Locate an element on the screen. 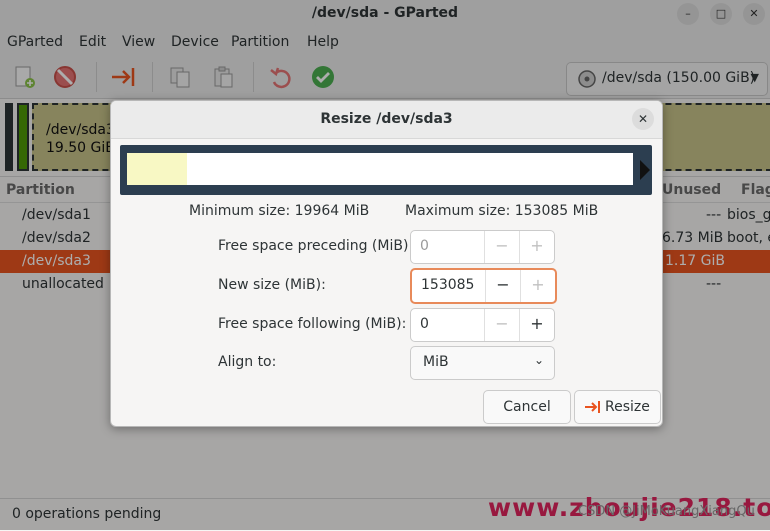  minimum-size-label: Minimum size: 19964 MiB is located at coordinates (279, 211).